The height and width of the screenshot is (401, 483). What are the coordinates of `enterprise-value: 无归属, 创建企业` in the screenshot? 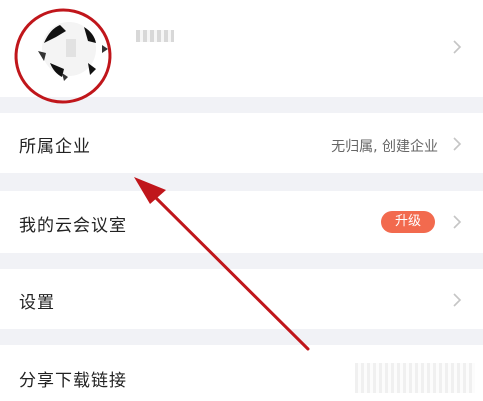 It's located at (384, 147).